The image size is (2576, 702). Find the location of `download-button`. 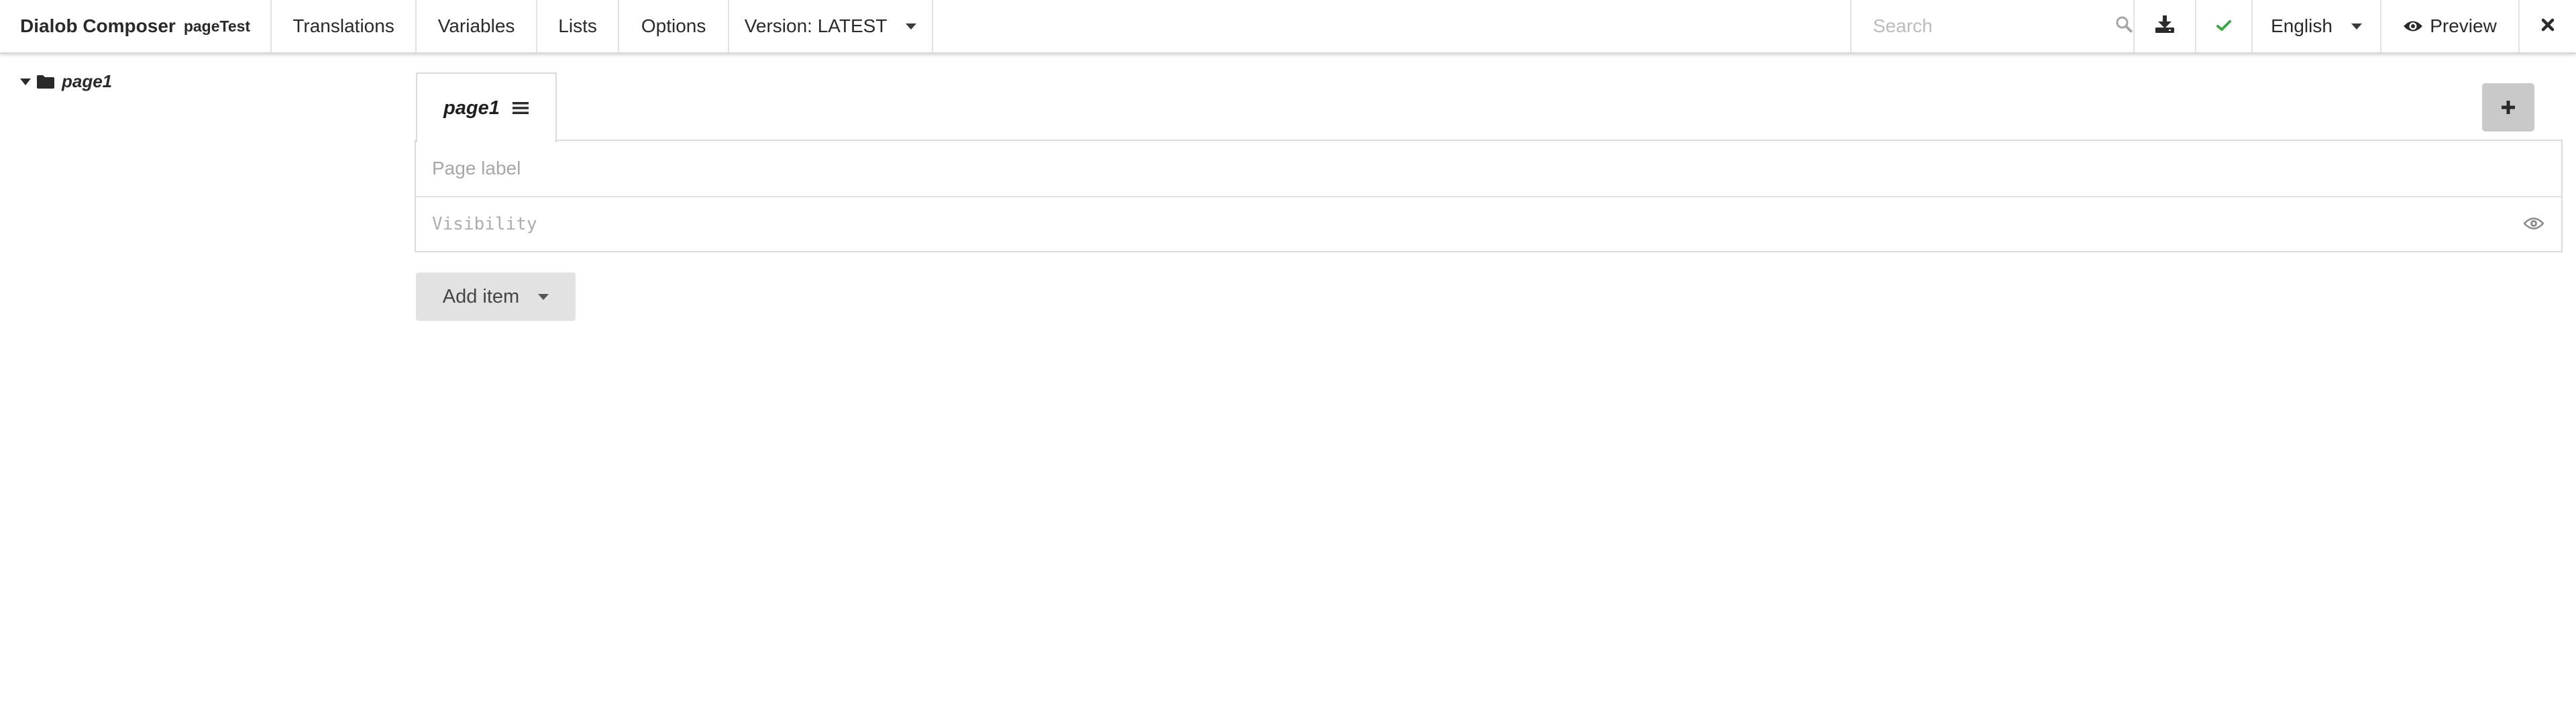

download-button is located at coordinates (2165, 26).